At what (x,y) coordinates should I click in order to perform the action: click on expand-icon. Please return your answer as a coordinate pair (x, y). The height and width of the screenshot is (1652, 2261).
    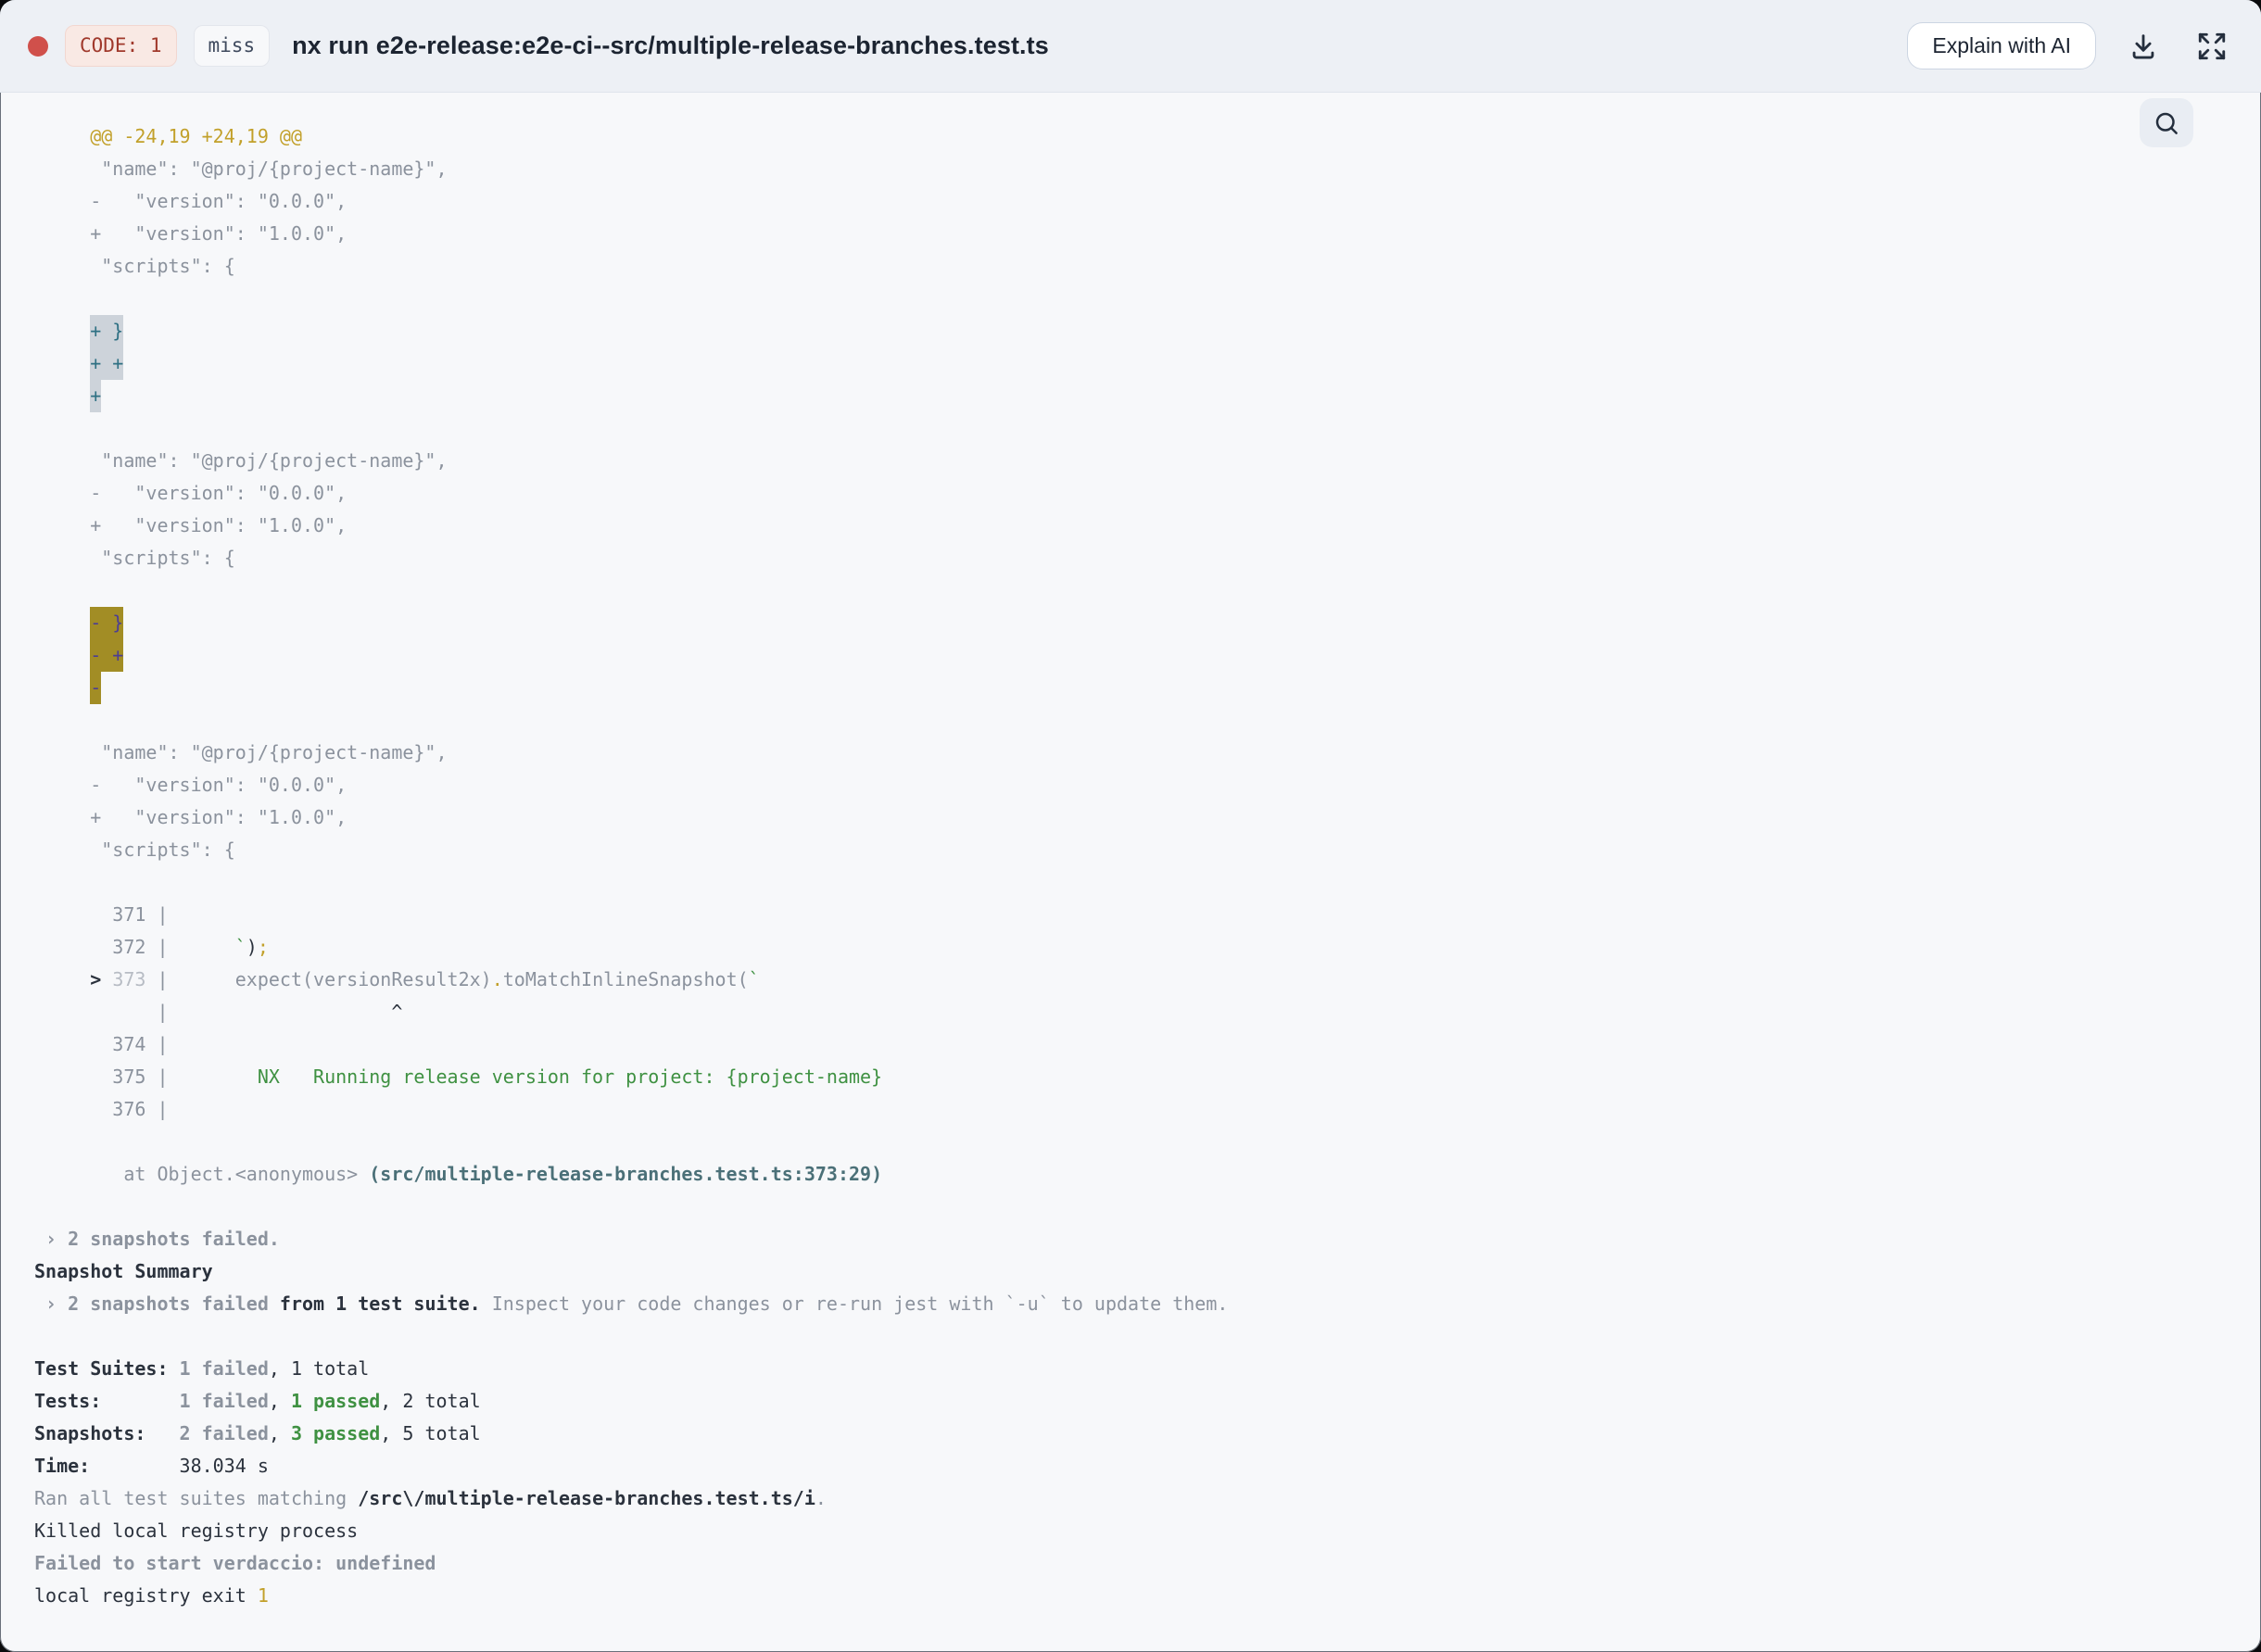
    Looking at the image, I should click on (2212, 46).